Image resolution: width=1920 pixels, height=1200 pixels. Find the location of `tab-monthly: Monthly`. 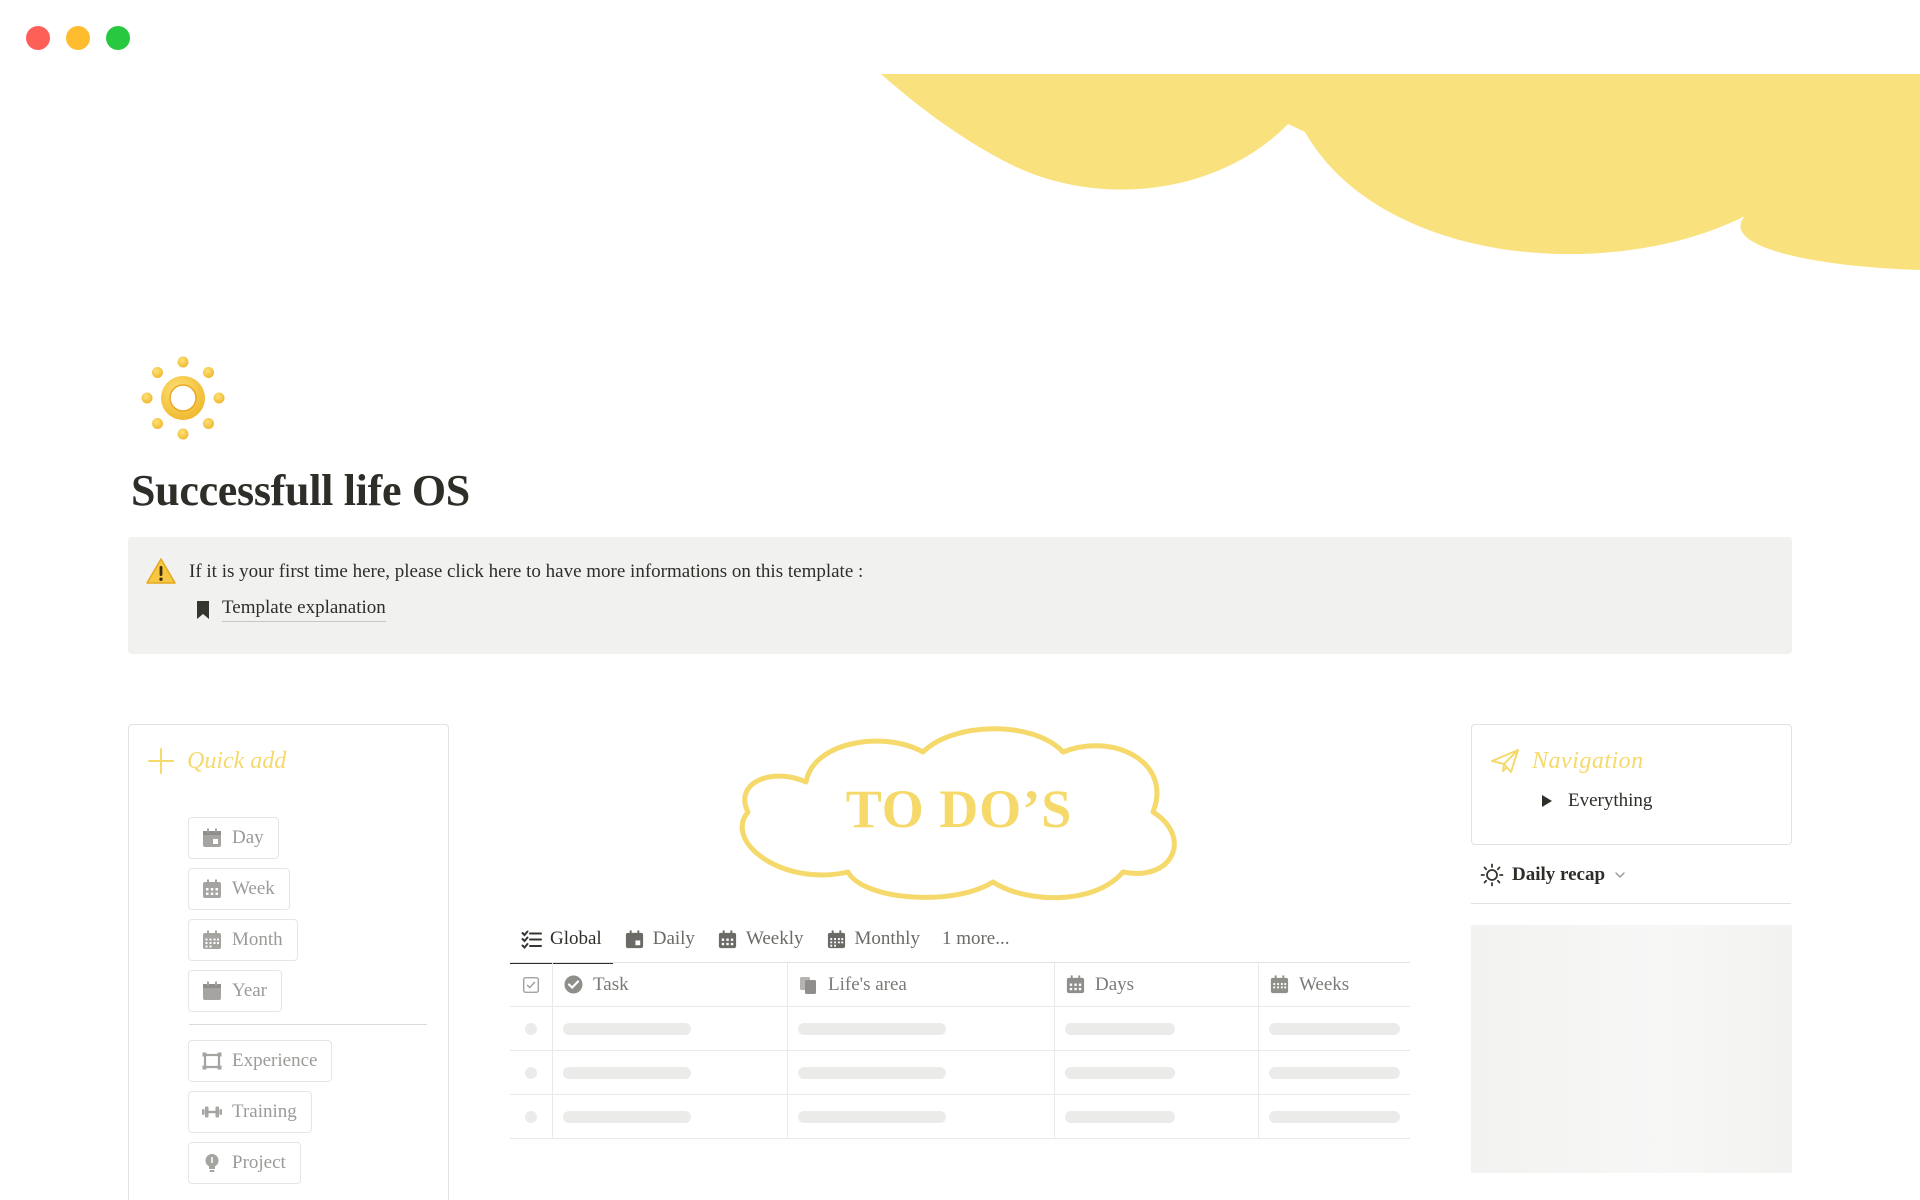

tab-monthly: Monthly is located at coordinates (873, 939).